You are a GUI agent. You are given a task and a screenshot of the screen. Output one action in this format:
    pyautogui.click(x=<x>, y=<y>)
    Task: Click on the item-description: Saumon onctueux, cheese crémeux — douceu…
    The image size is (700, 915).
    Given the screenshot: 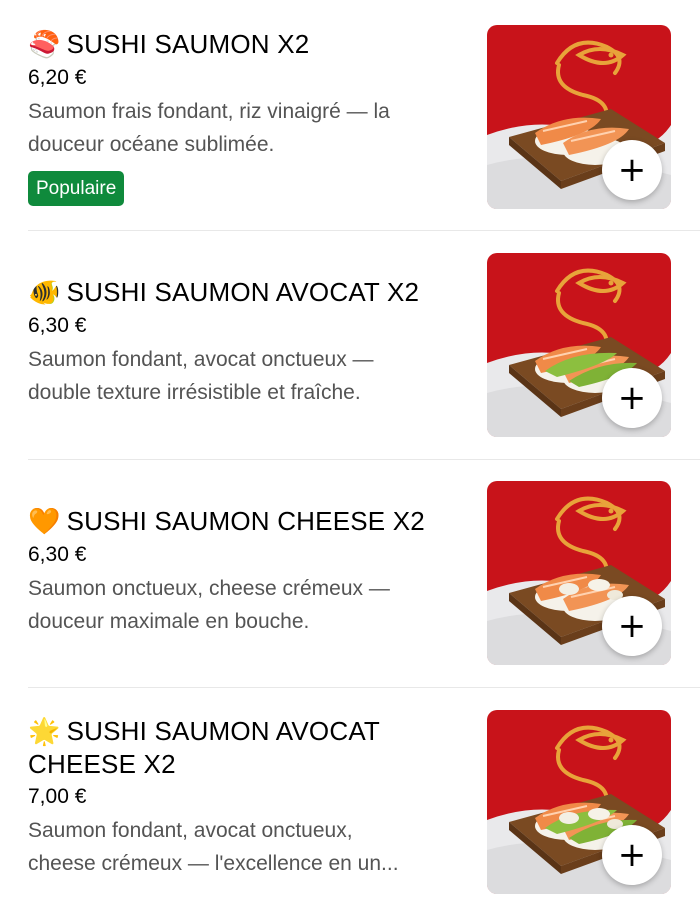 What is the action you would take?
    pyautogui.click(x=209, y=605)
    